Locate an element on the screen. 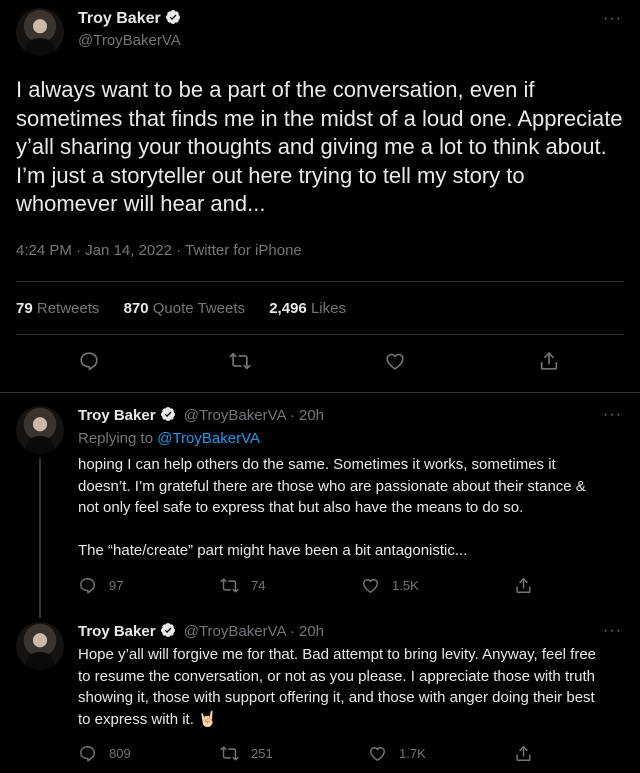 The width and height of the screenshot is (640, 773). retweets-stat: 79 Retweets is located at coordinates (57, 308).